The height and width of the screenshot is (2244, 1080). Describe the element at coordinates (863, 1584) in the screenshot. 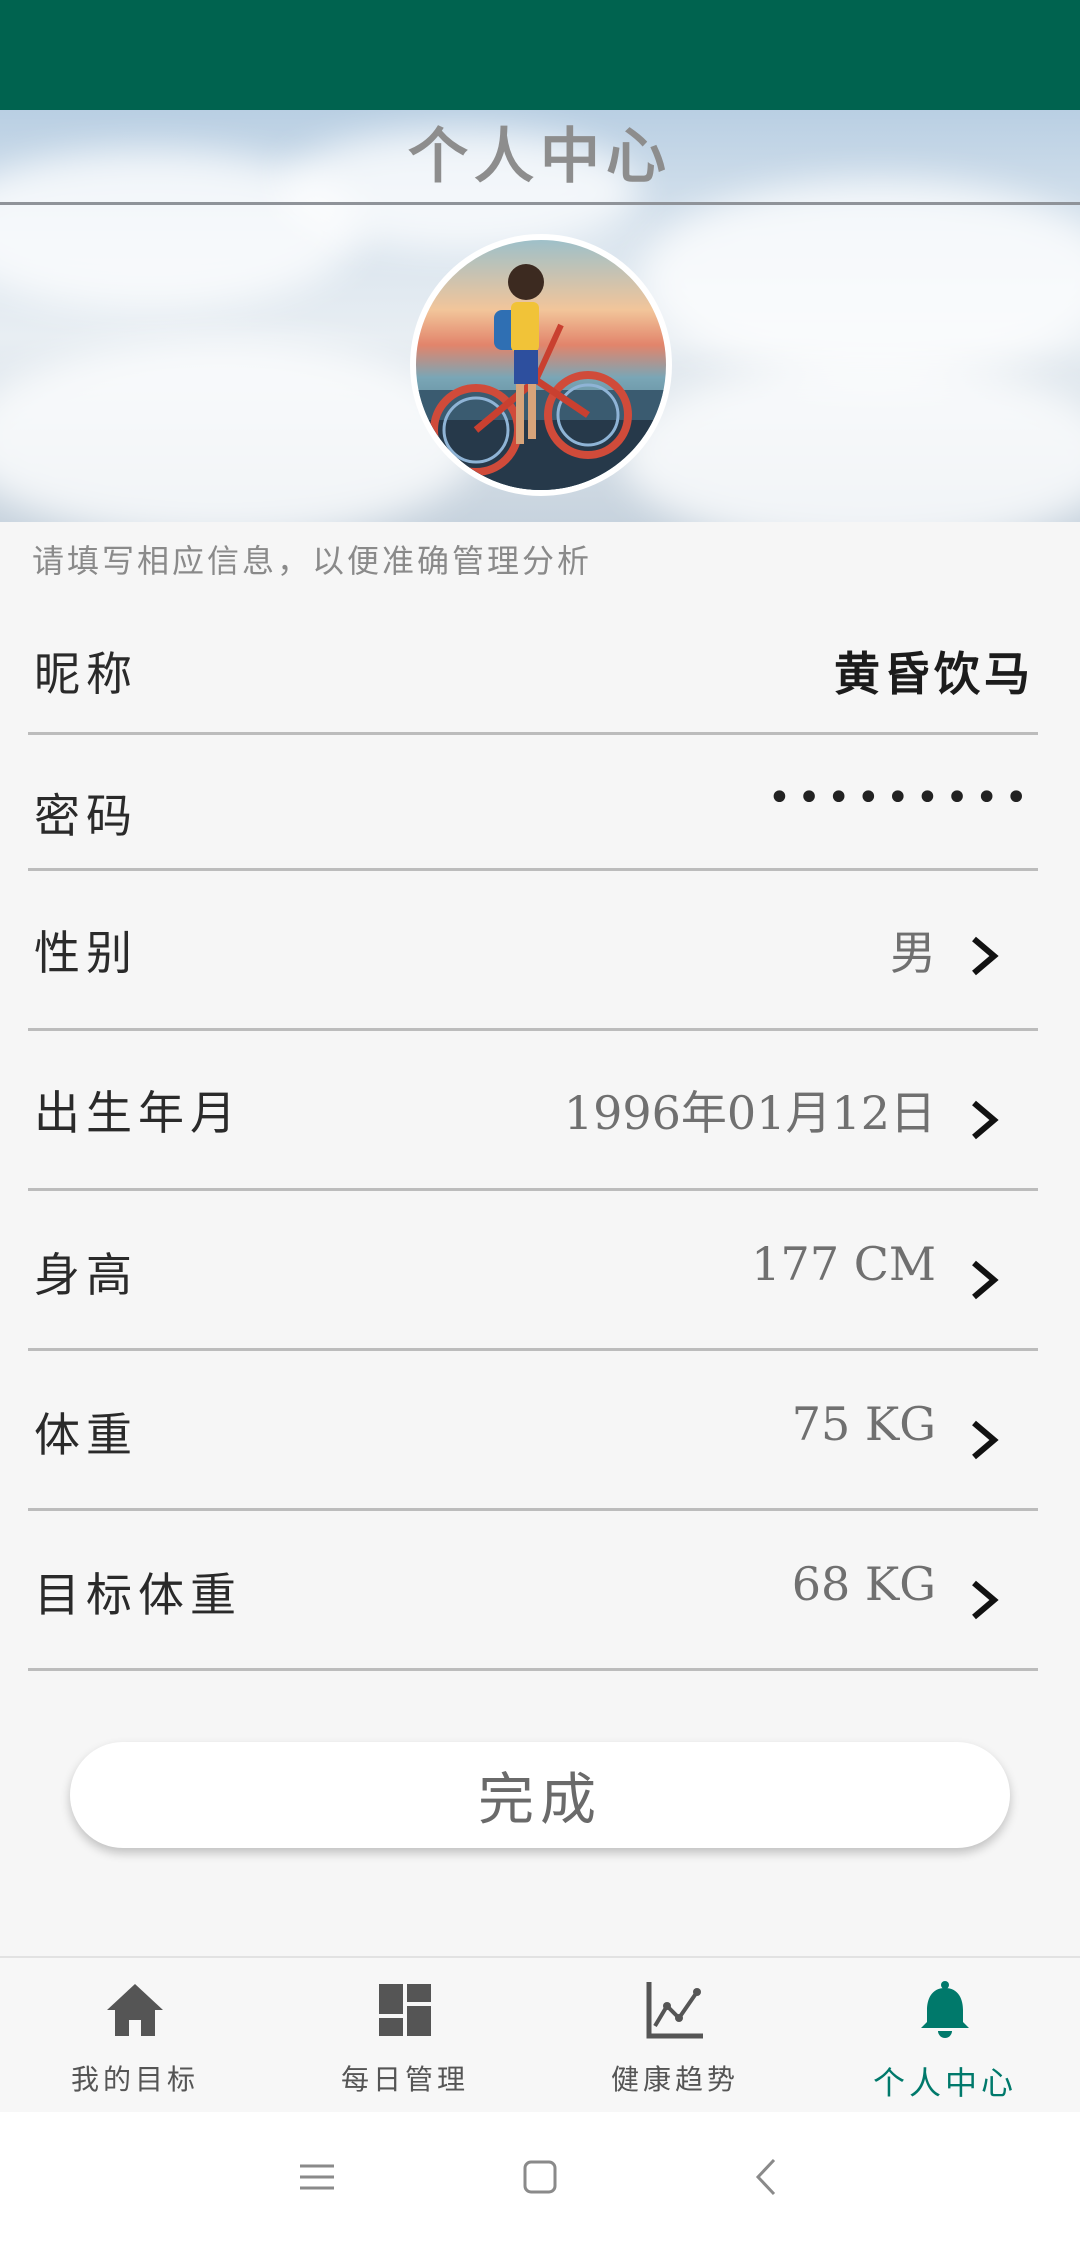

I see `target-weight-value: 68 KG` at that location.